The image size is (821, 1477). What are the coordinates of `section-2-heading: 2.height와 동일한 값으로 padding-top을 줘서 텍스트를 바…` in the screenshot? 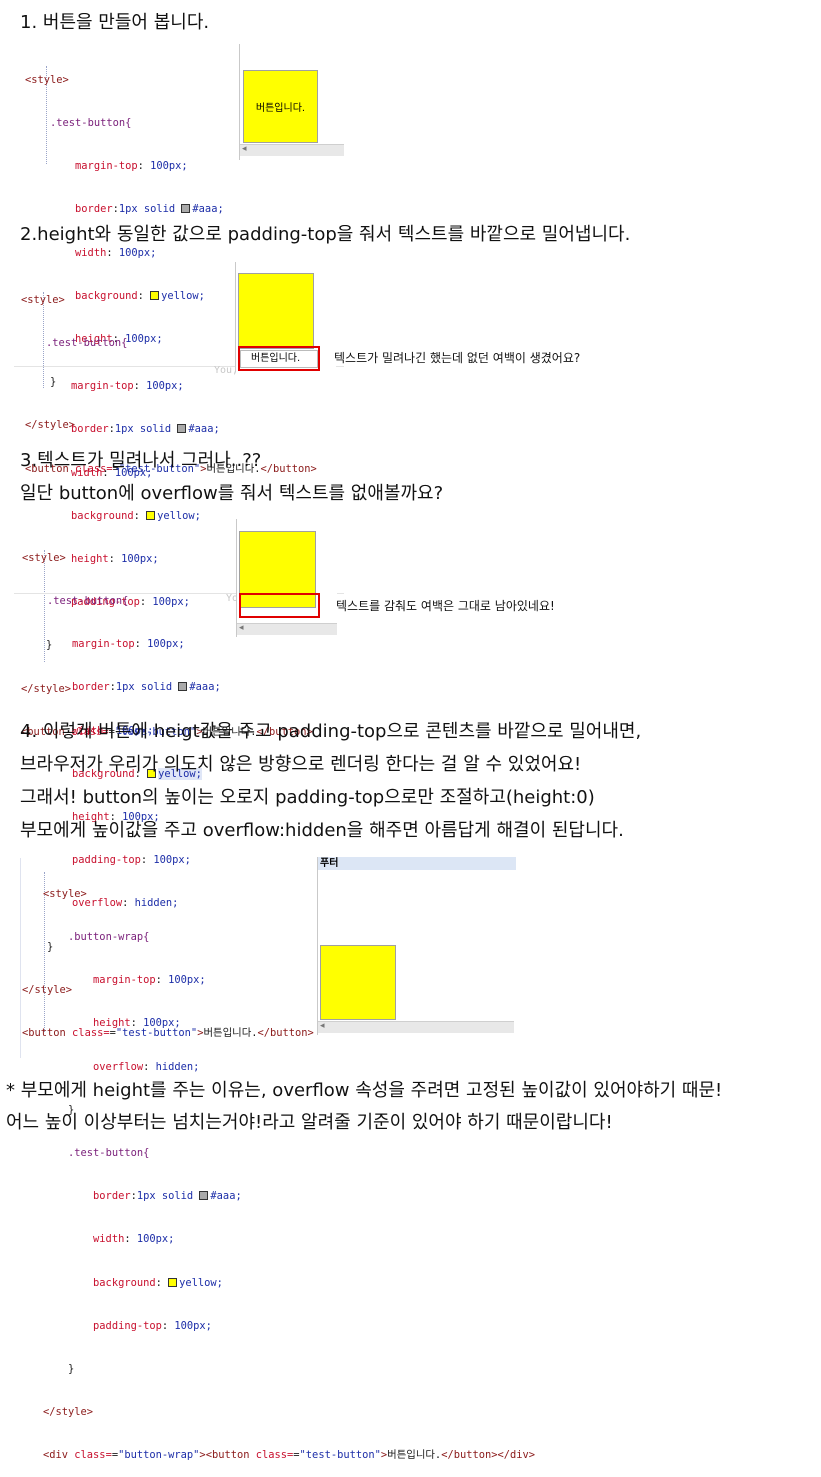 It's located at (325, 234).